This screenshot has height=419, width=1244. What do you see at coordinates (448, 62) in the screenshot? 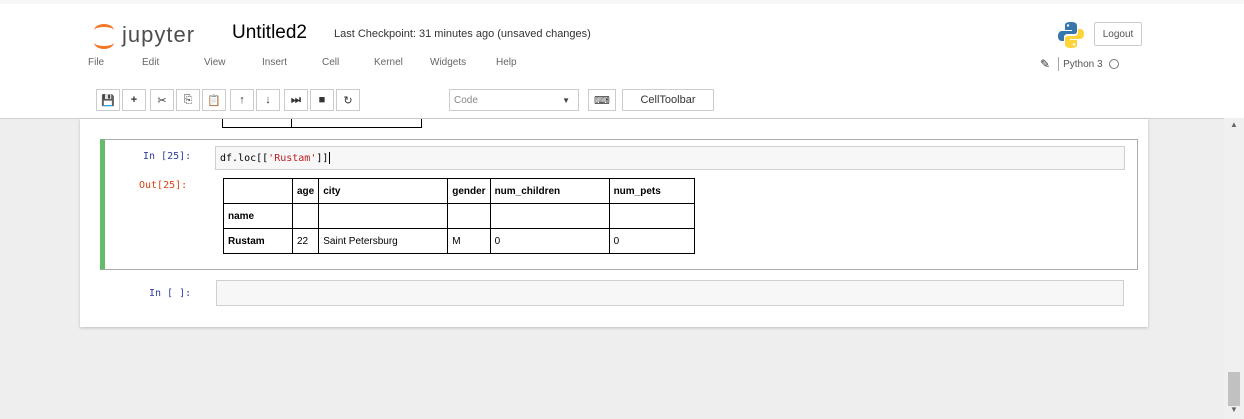
I see `menu-widgets: Widgets` at bounding box center [448, 62].